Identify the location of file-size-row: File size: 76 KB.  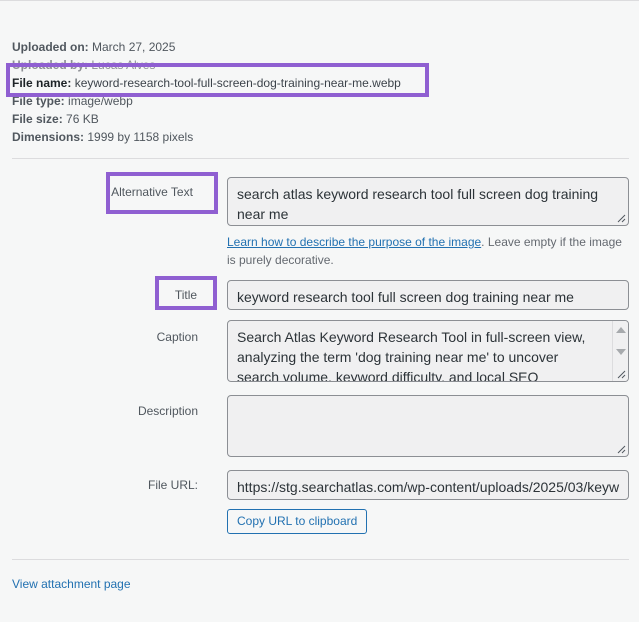
(206, 119).